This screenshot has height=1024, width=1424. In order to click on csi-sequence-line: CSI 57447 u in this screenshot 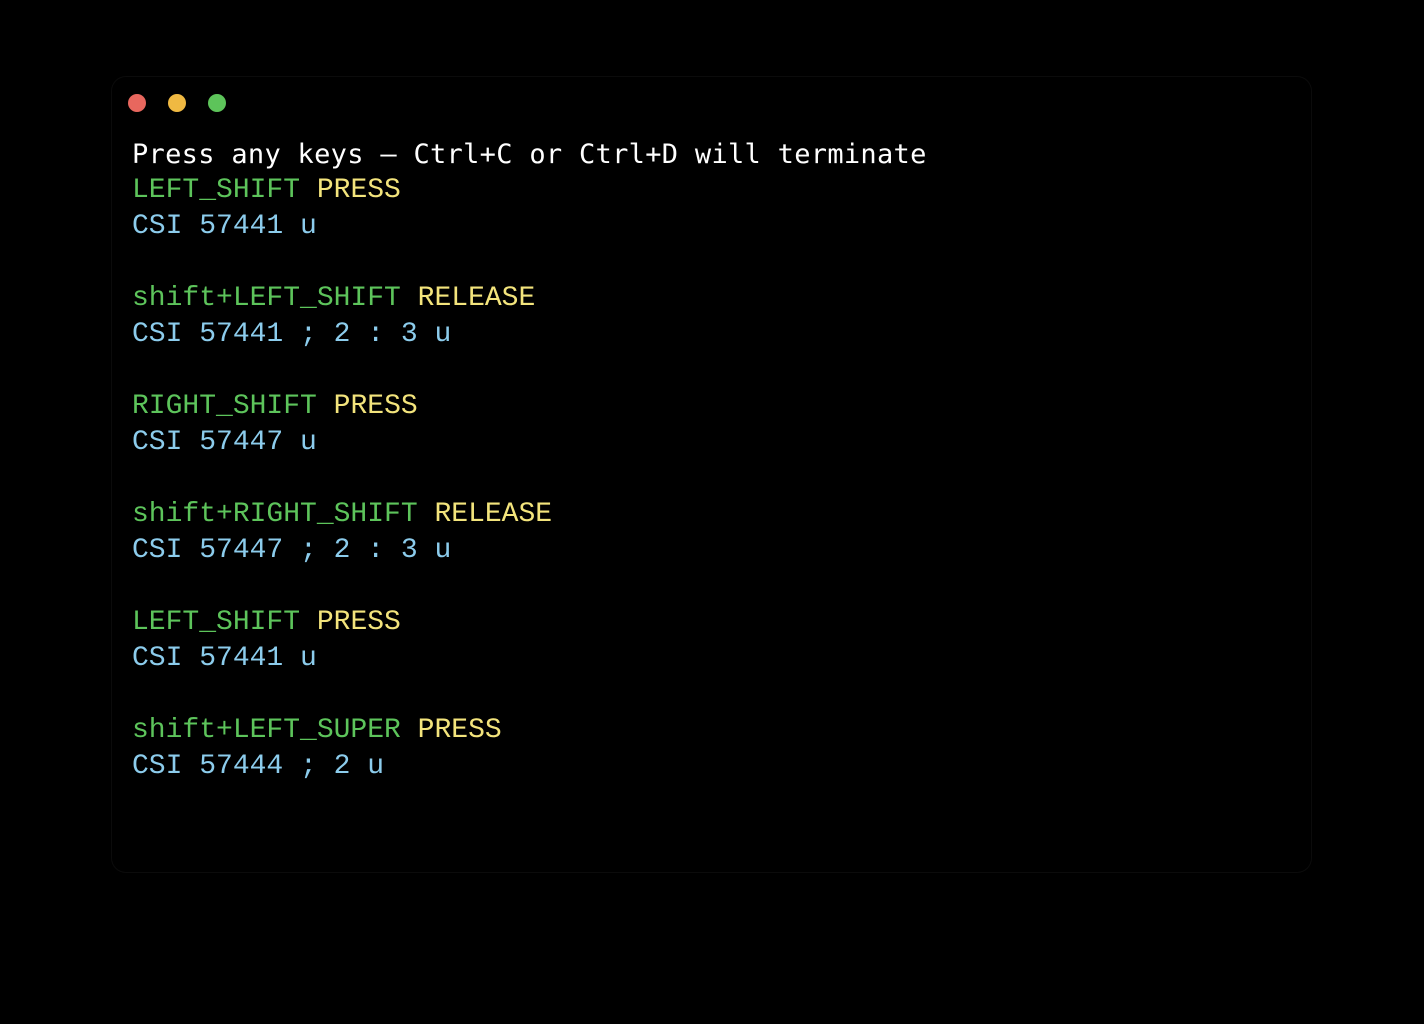, I will do `click(224, 442)`.